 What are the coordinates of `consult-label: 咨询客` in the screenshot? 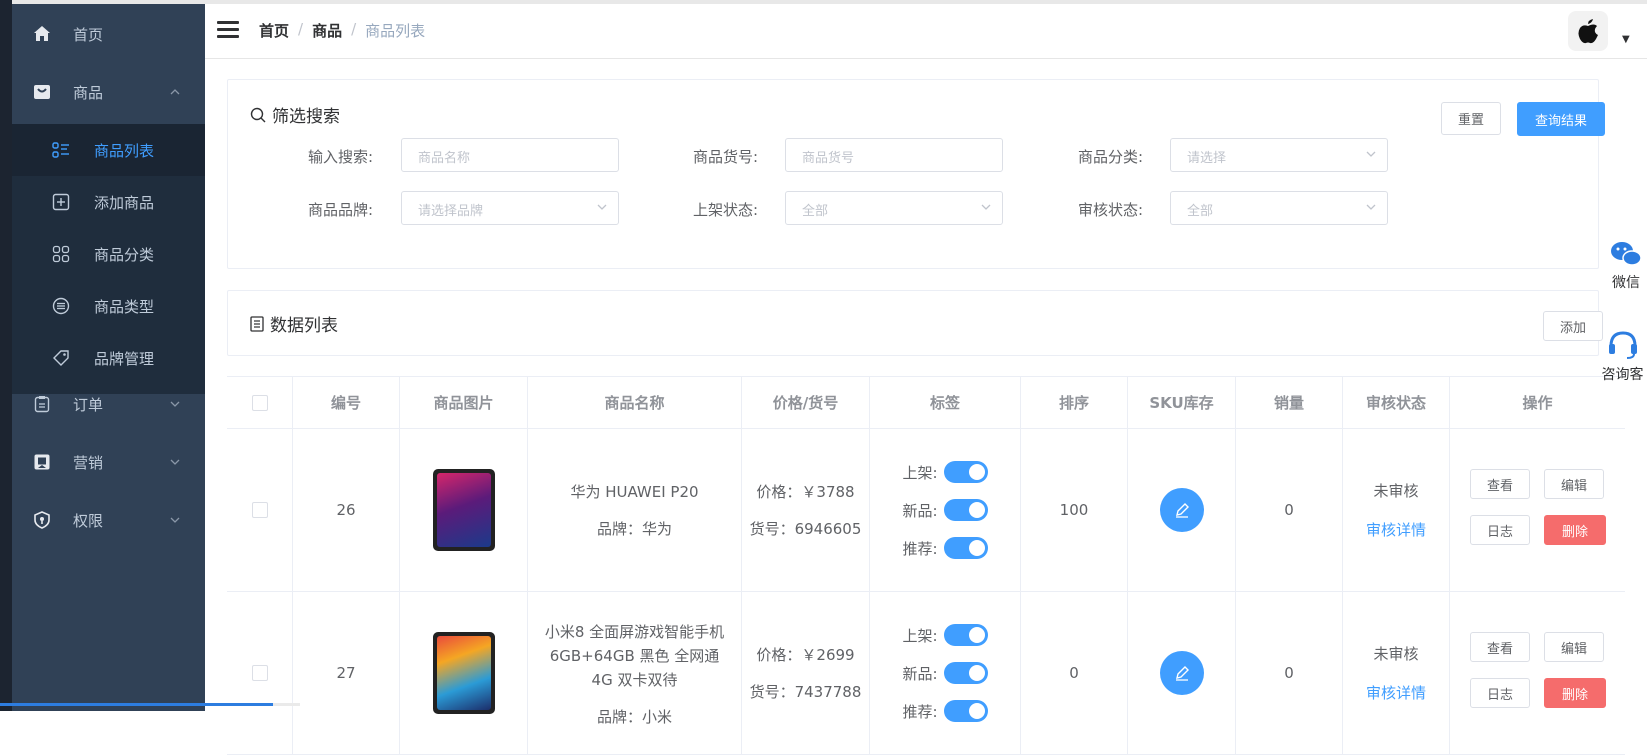 It's located at (1622, 375).